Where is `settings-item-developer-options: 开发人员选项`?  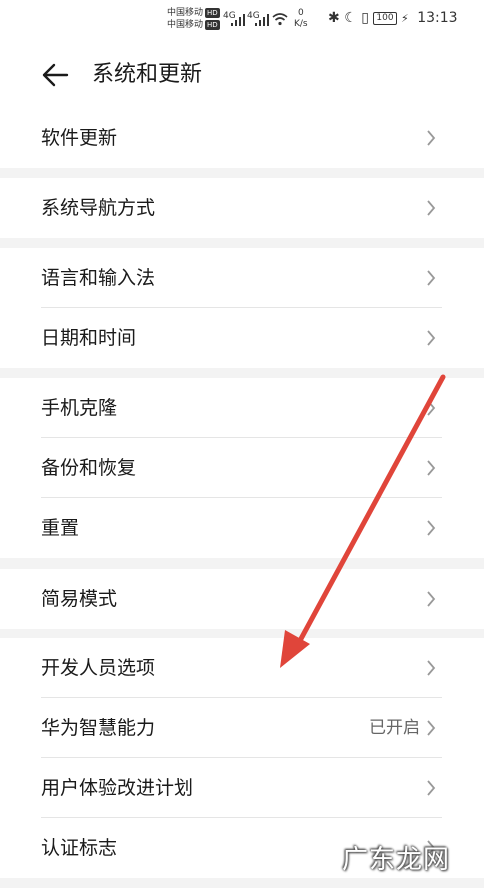 settings-item-developer-options: 开发人员选项 is located at coordinates (242, 668).